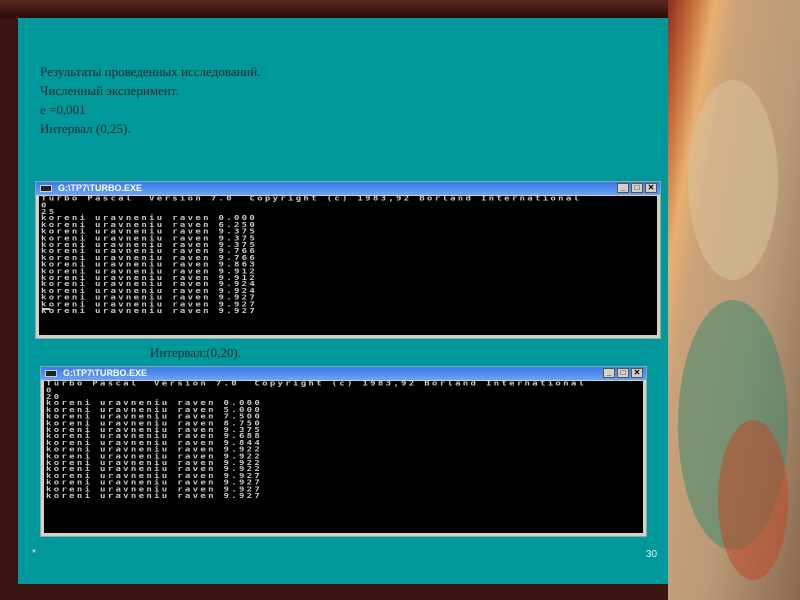 This screenshot has height=600, width=800. Describe the element at coordinates (195, 352) in the screenshot. I see `interval-caption: Интервал:(0,20).` at that location.